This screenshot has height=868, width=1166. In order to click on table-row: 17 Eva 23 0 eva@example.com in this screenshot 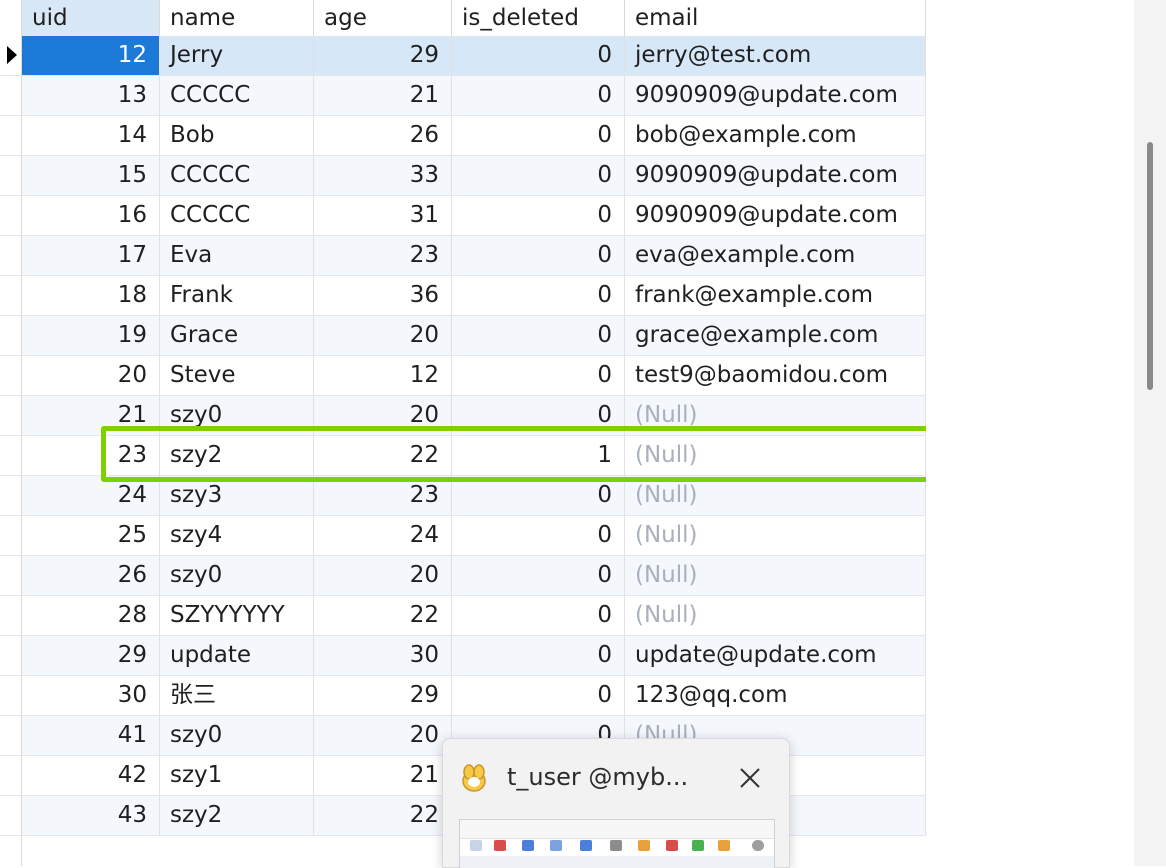, I will do `click(463, 256)`.